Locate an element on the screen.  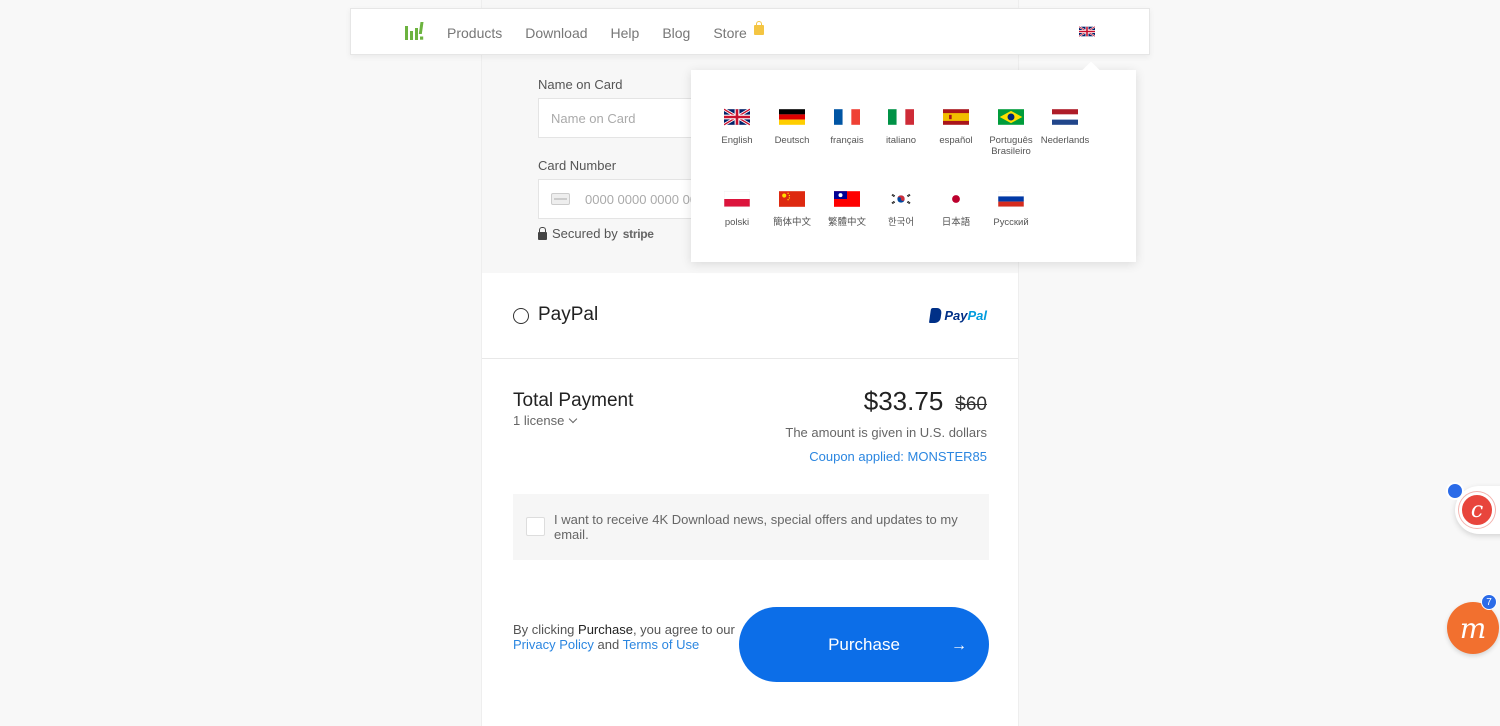
language-label: 繁體中文 is located at coordinates (846, 222).